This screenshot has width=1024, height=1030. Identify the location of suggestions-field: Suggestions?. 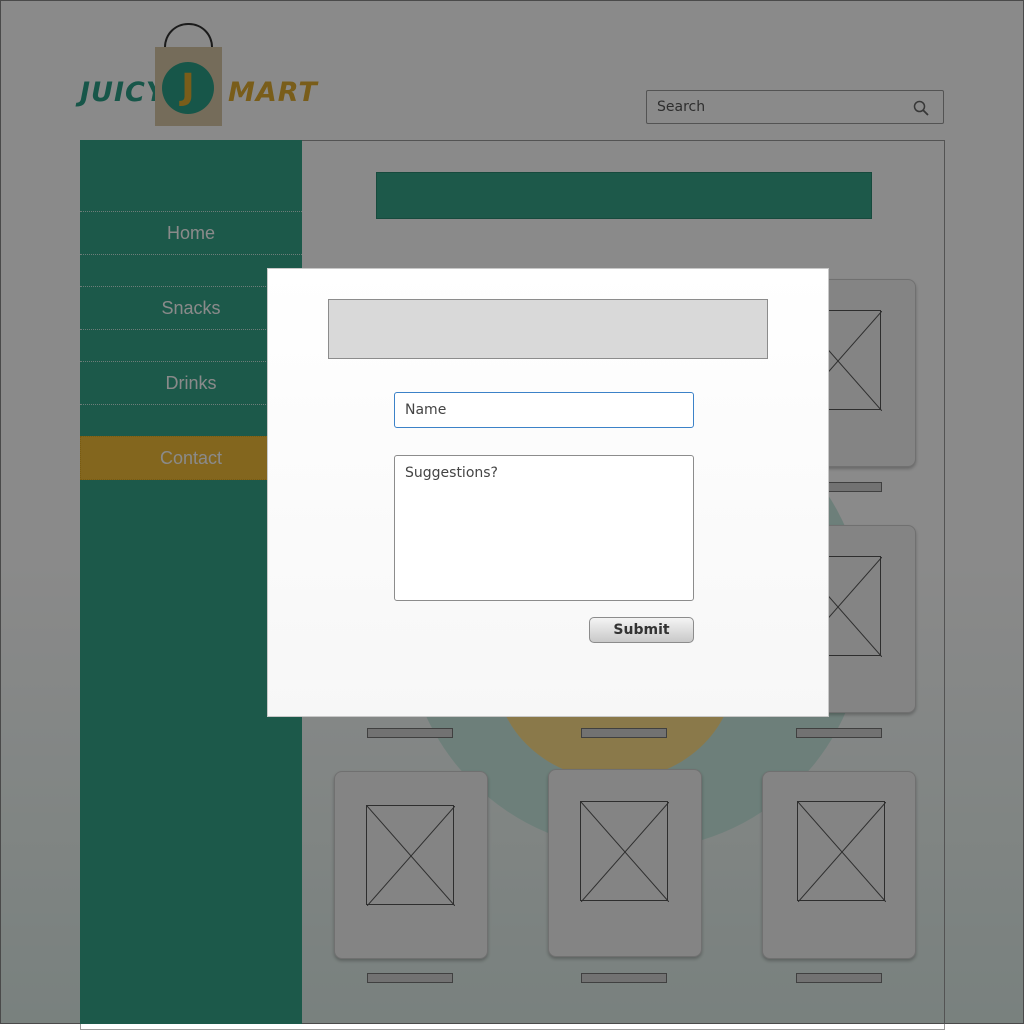
(544, 528).